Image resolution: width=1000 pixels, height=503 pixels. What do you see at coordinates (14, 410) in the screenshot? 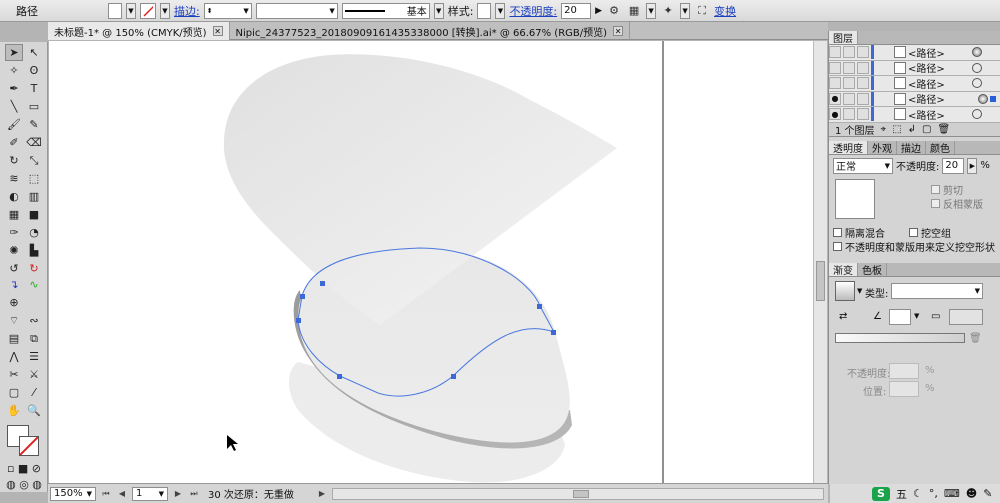
I see `hand-tool-icon: ✋` at bounding box center [14, 410].